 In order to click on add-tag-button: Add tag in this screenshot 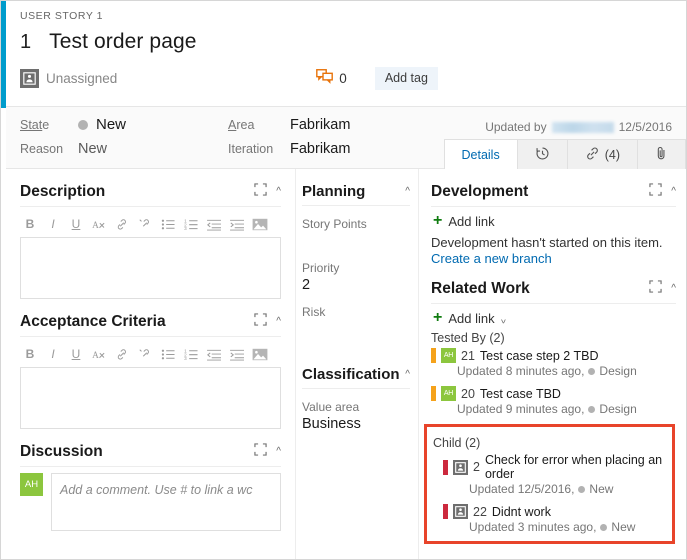, I will do `click(406, 78)`.